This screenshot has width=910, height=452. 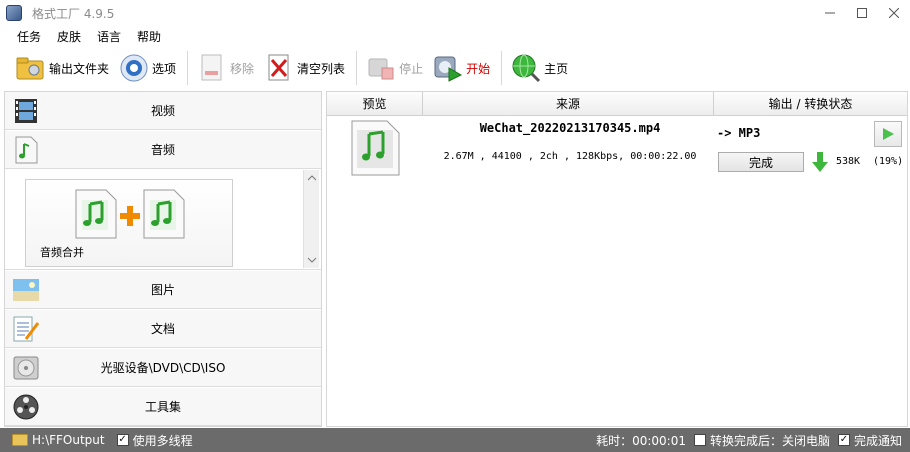 I want to click on music-note-icon, so click(x=26, y=150).